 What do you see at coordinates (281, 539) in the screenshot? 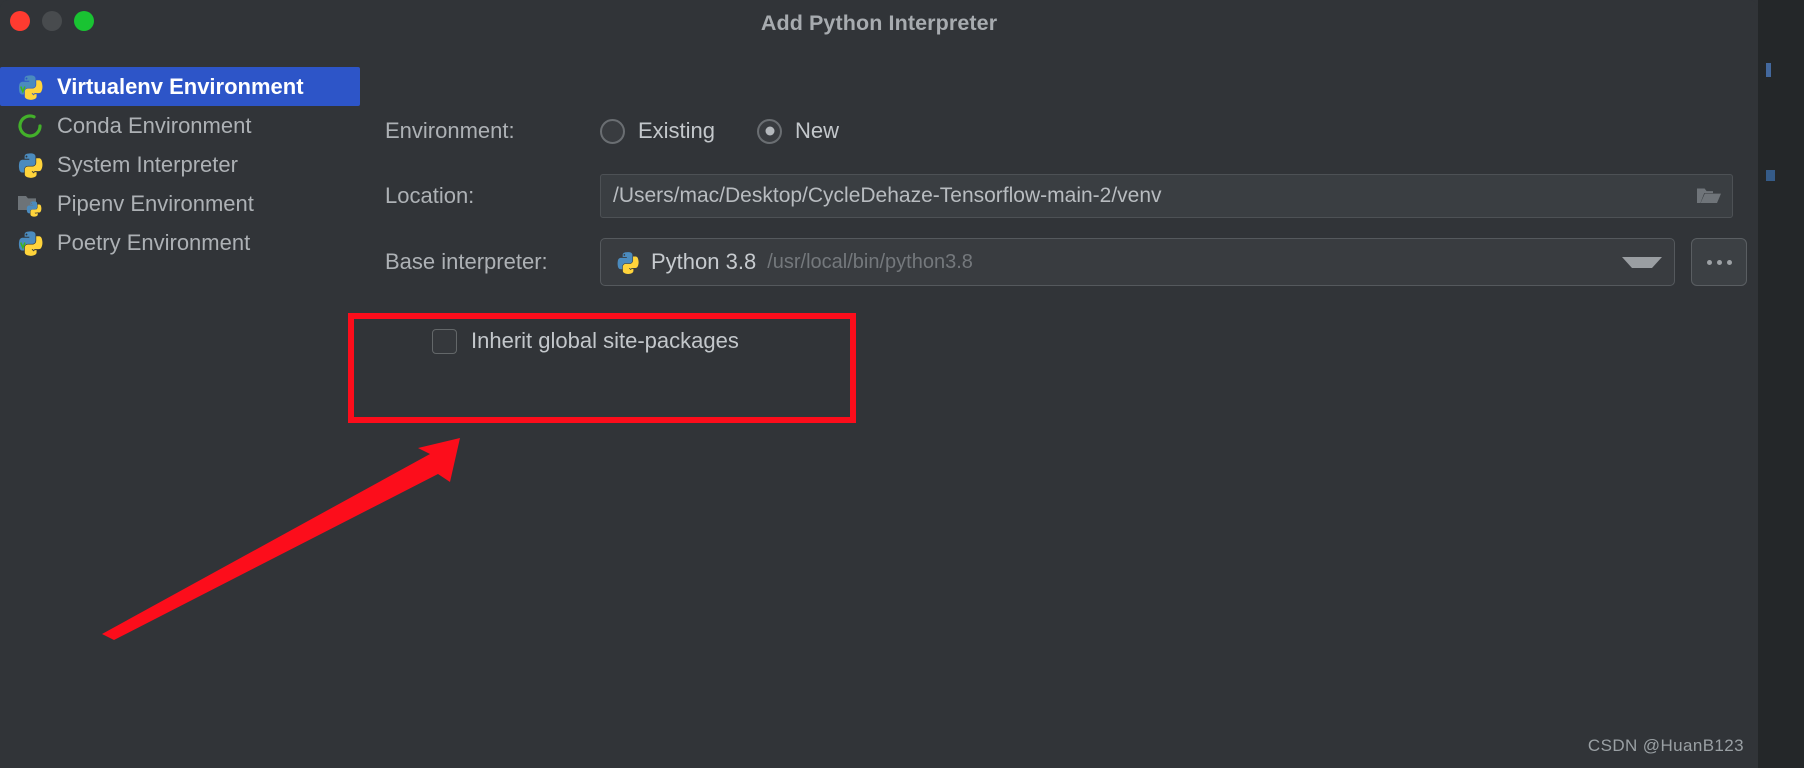
I see `annotation-arrow` at bounding box center [281, 539].